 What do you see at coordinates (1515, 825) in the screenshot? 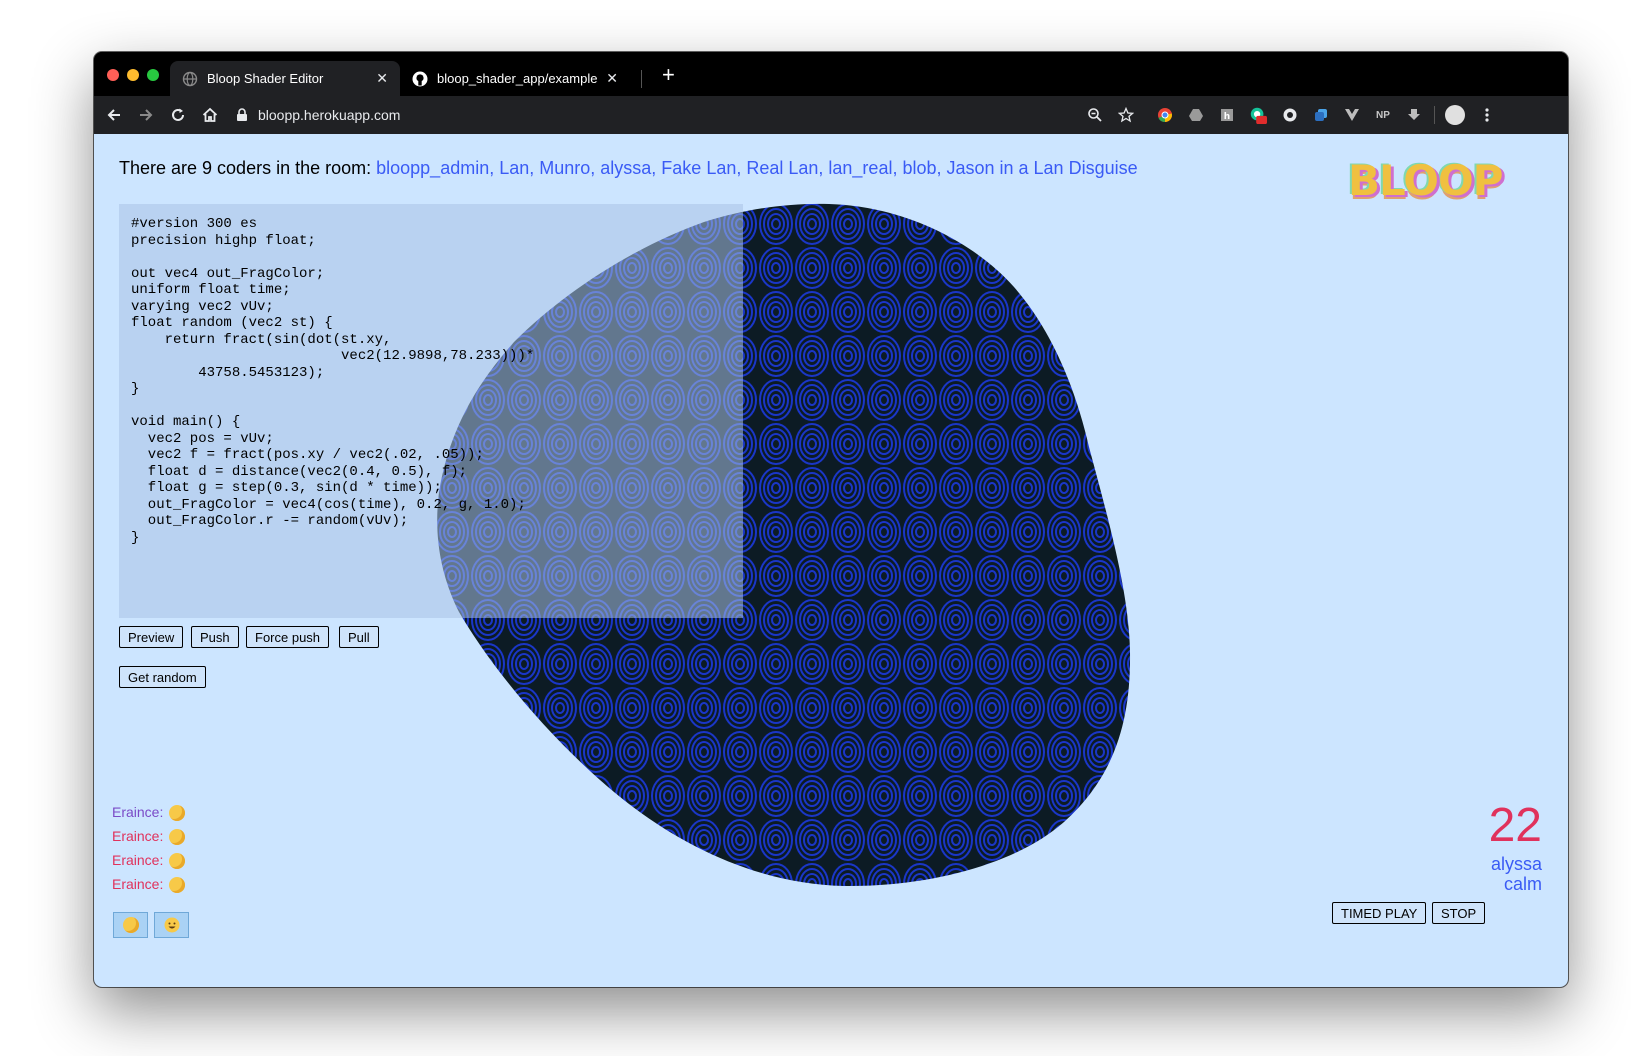
I see `score-counter: 22` at bounding box center [1515, 825].